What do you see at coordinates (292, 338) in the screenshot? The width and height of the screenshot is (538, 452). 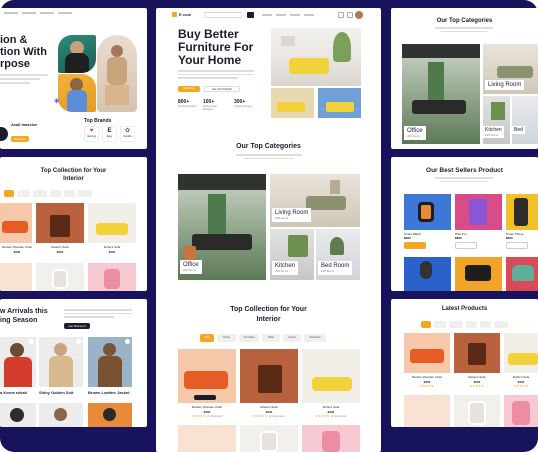 I see `tab-lamps: Lamps` at bounding box center [292, 338].